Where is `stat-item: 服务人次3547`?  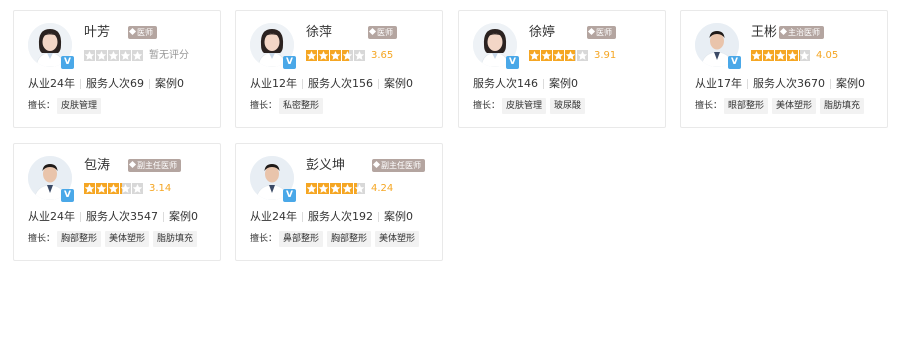
stat-item: 服务人次3547 is located at coordinates (122, 216).